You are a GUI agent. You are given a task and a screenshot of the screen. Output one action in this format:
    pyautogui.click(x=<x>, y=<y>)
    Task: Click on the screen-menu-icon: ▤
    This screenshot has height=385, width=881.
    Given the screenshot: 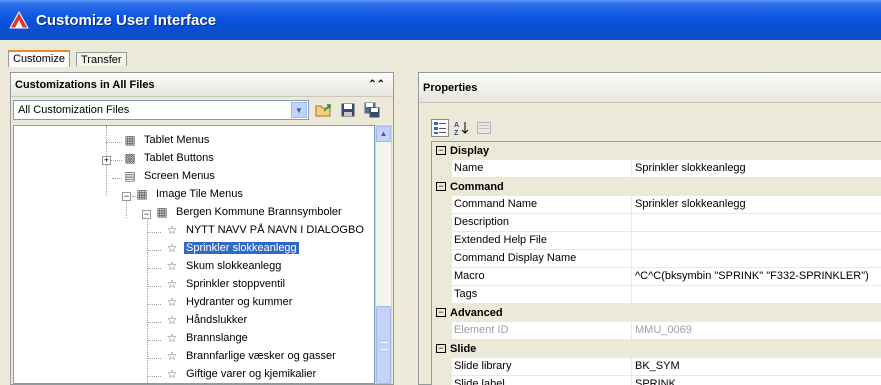 What is the action you would take?
    pyautogui.click(x=130, y=176)
    